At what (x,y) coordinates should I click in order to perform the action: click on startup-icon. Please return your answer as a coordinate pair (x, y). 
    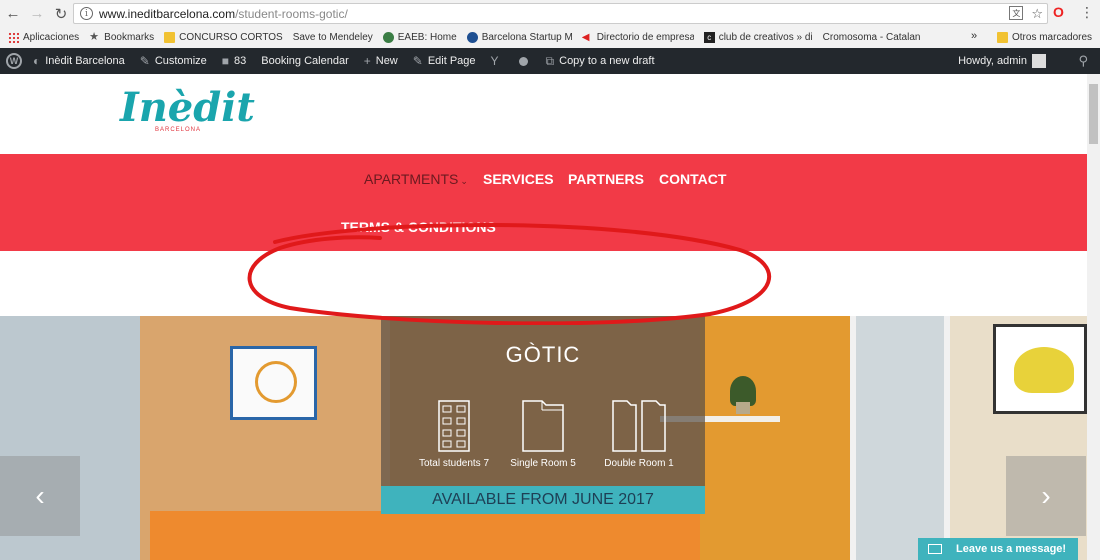
    Looking at the image, I should click on (472, 37).